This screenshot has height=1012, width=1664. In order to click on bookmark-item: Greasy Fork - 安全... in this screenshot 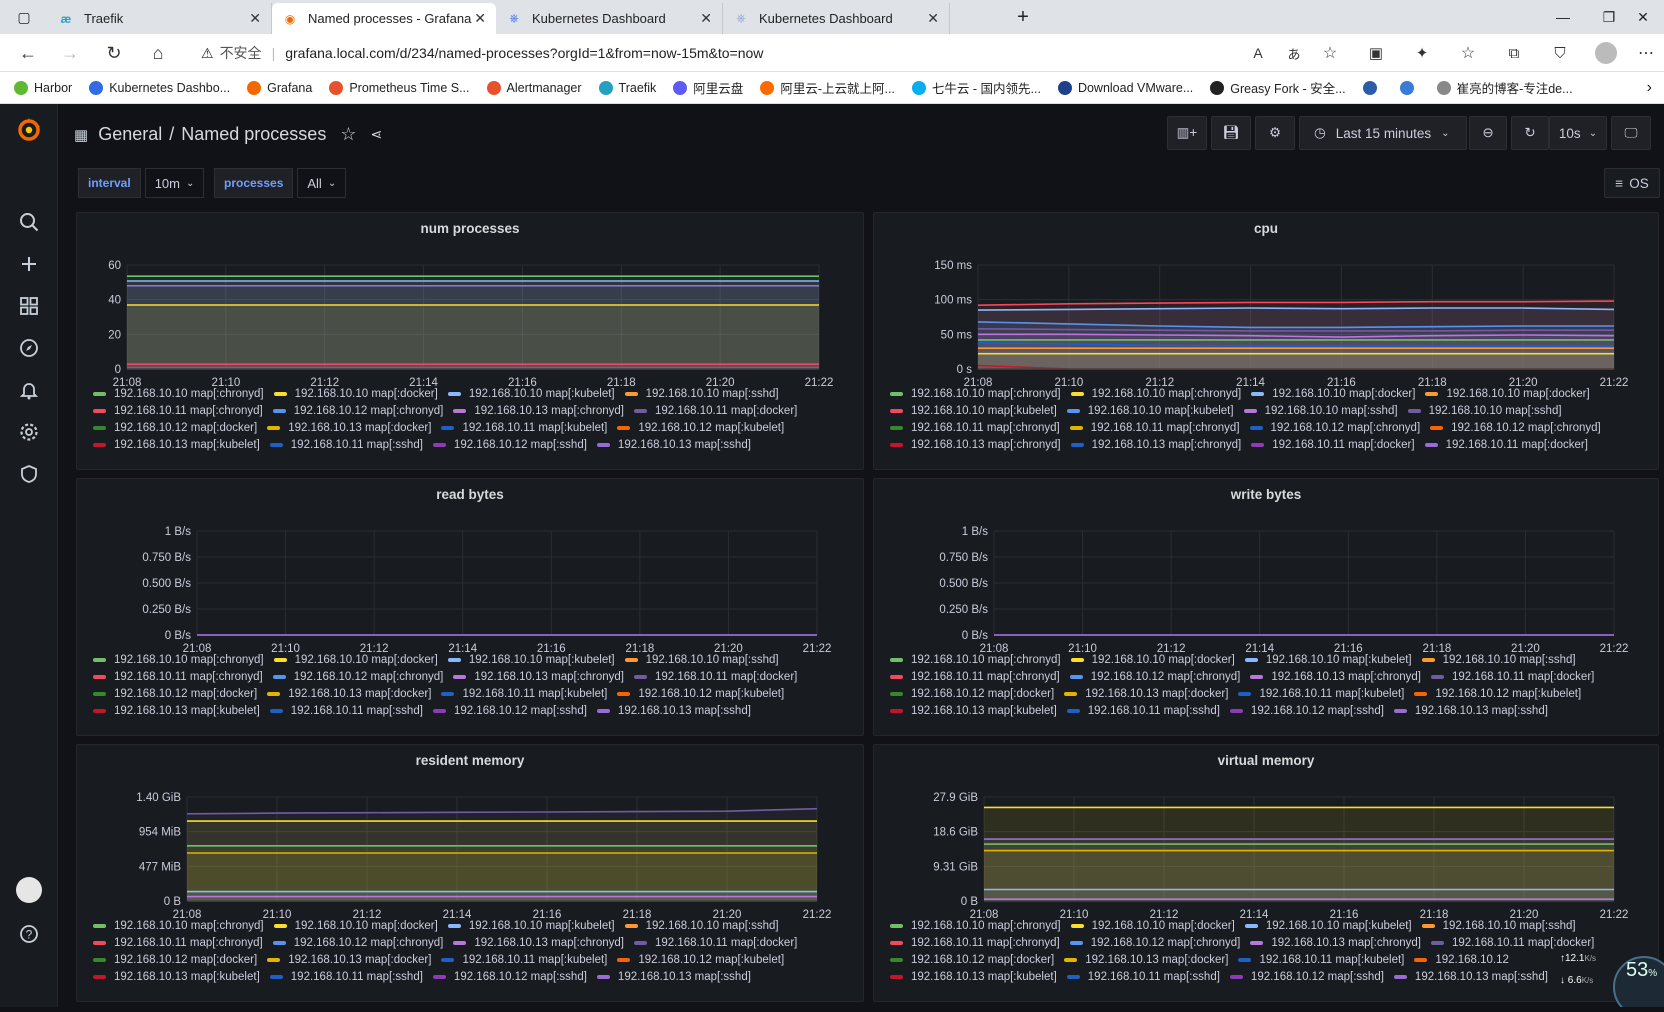, I will do `click(1278, 87)`.